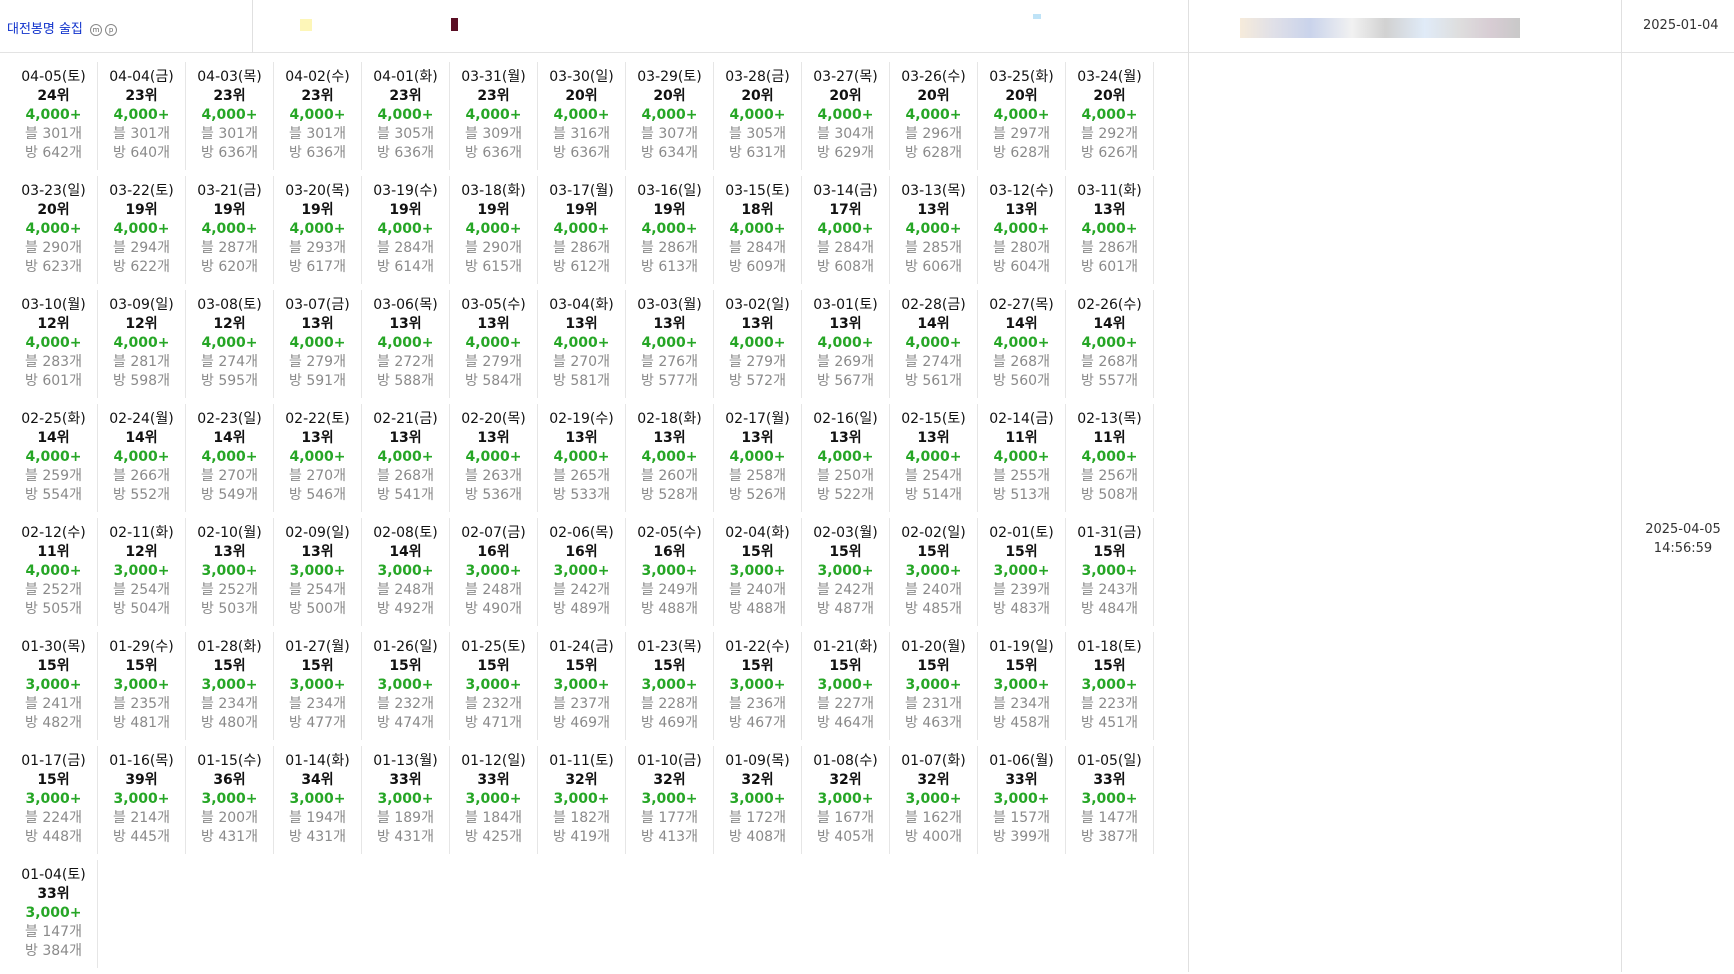 The width and height of the screenshot is (1734, 974). What do you see at coordinates (758, 458) in the screenshot?
I see `day-entry: 02-17(월) 13위 4,000+ 블 258개 방 526개` at bounding box center [758, 458].